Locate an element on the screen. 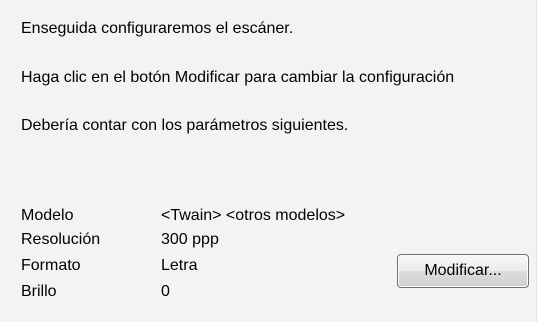  setting-value-model: <Twain> <otros modelos> is located at coordinates (253, 215).